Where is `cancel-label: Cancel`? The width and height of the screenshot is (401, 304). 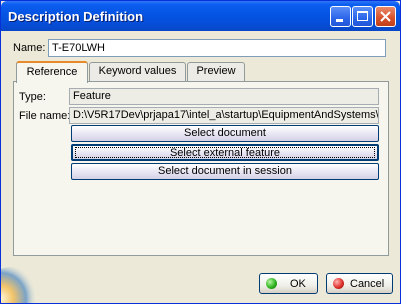 cancel-label: Cancel is located at coordinates (367, 284).